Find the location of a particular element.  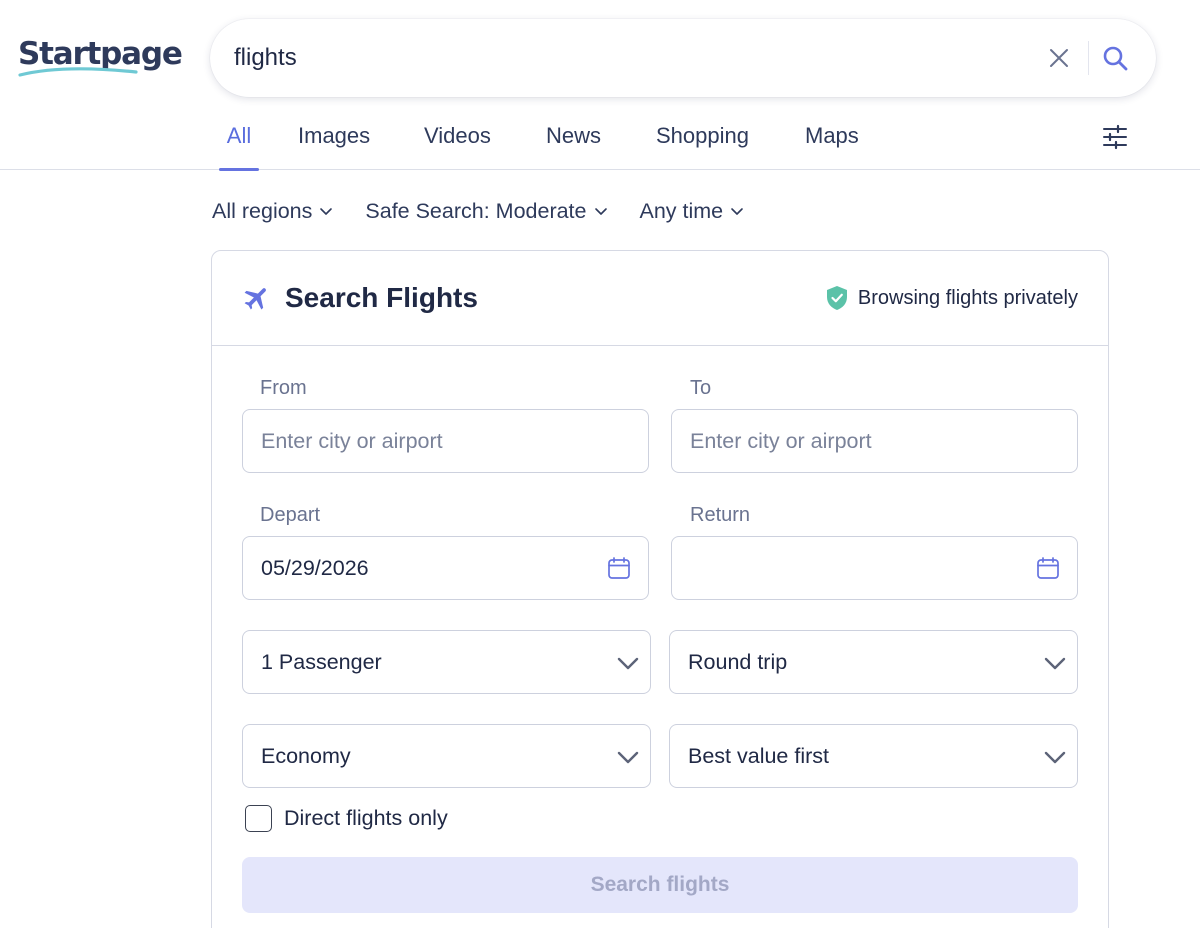

depart-date-input is located at coordinates (445, 568).